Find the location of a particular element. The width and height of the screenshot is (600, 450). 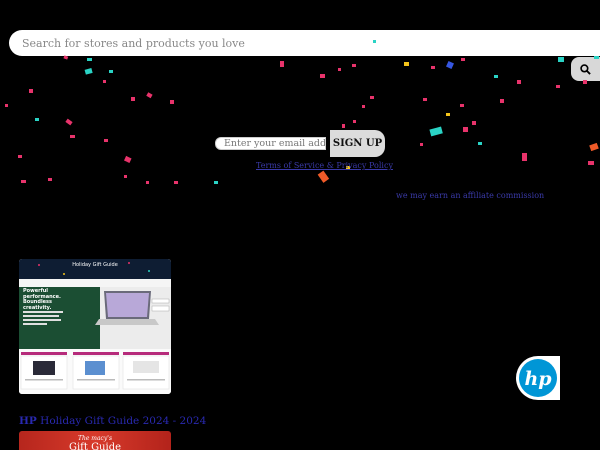

deal-title: Holiday Gift Guide 2024 - 2024 is located at coordinates (123, 421).